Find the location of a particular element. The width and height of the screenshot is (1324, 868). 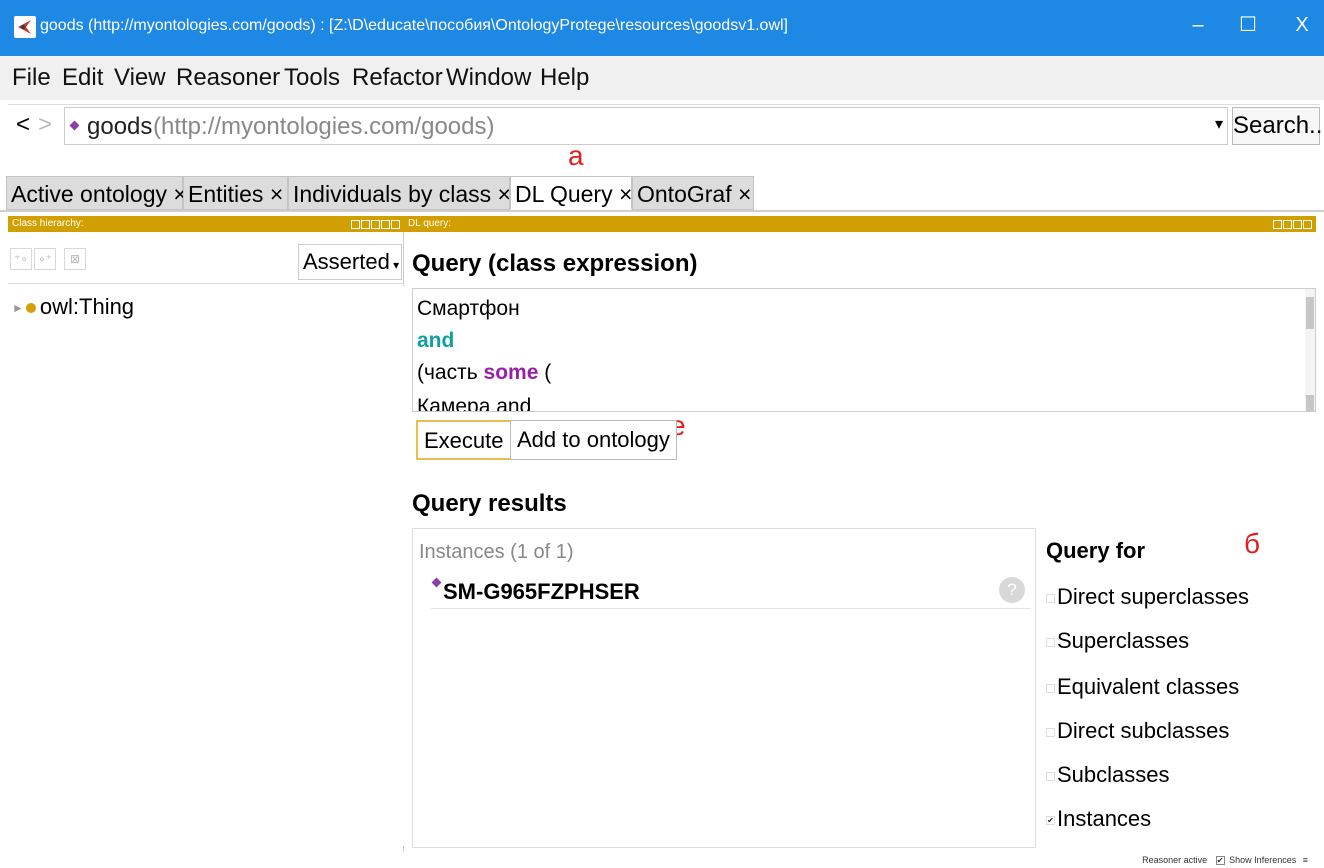

add-to-ontology-button: Add to ontology is located at coordinates (593, 440).